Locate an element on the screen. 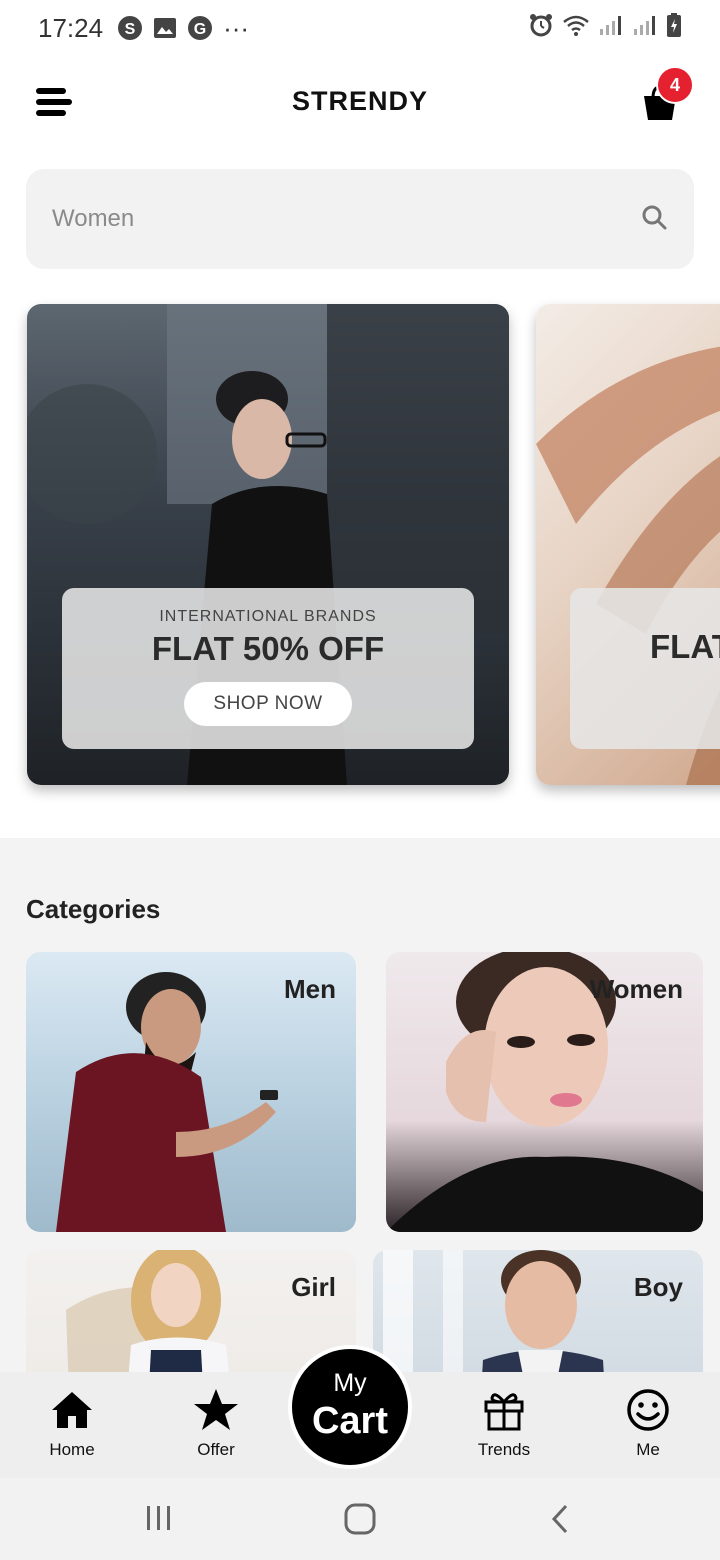  nav-trends-label: Trends is located at coordinates (504, 1449).